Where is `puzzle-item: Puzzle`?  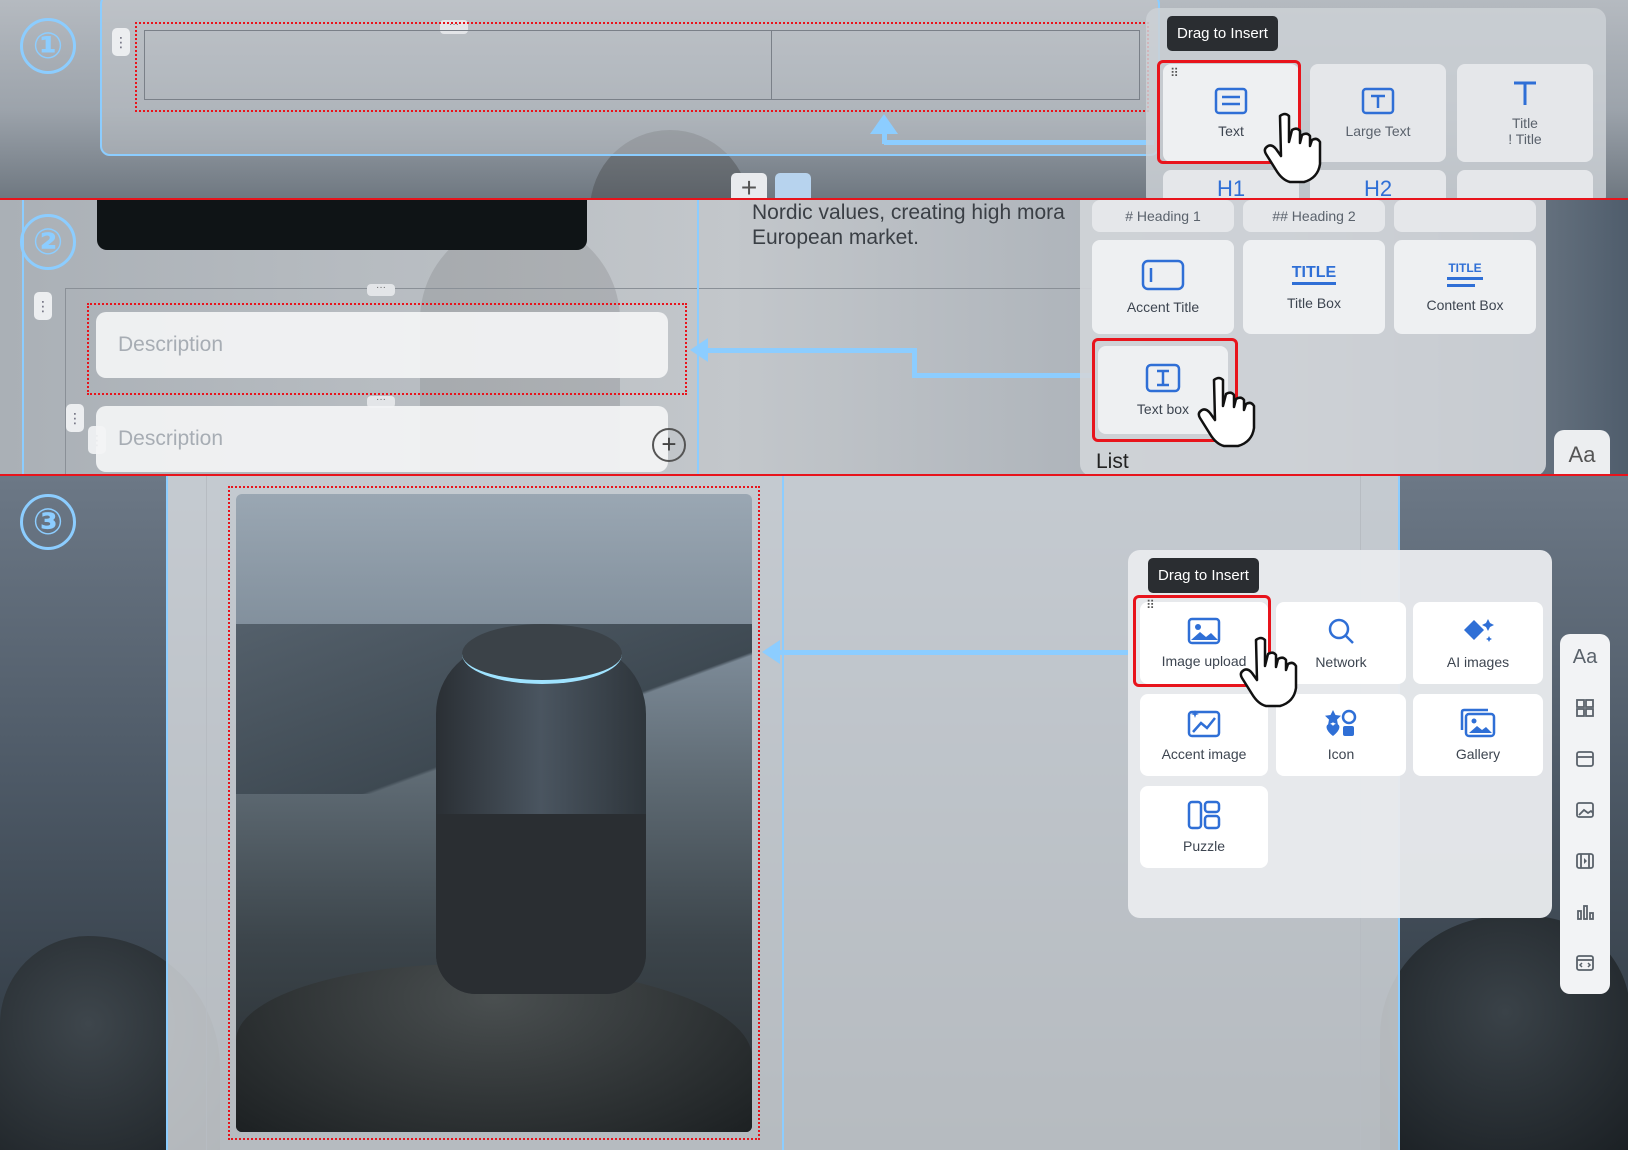 puzzle-item: Puzzle is located at coordinates (1204, 827).